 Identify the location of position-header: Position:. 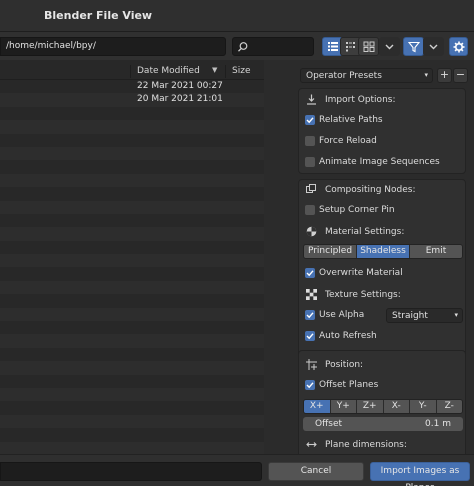
(334, 364).